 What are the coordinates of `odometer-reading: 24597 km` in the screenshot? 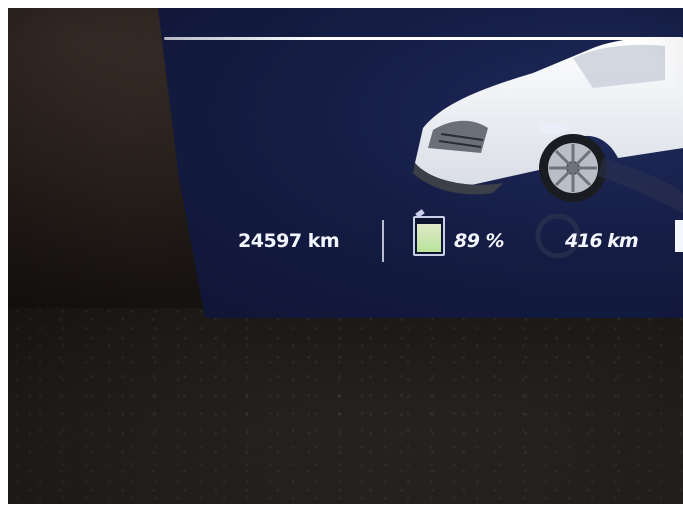 It's located at (289, 241).